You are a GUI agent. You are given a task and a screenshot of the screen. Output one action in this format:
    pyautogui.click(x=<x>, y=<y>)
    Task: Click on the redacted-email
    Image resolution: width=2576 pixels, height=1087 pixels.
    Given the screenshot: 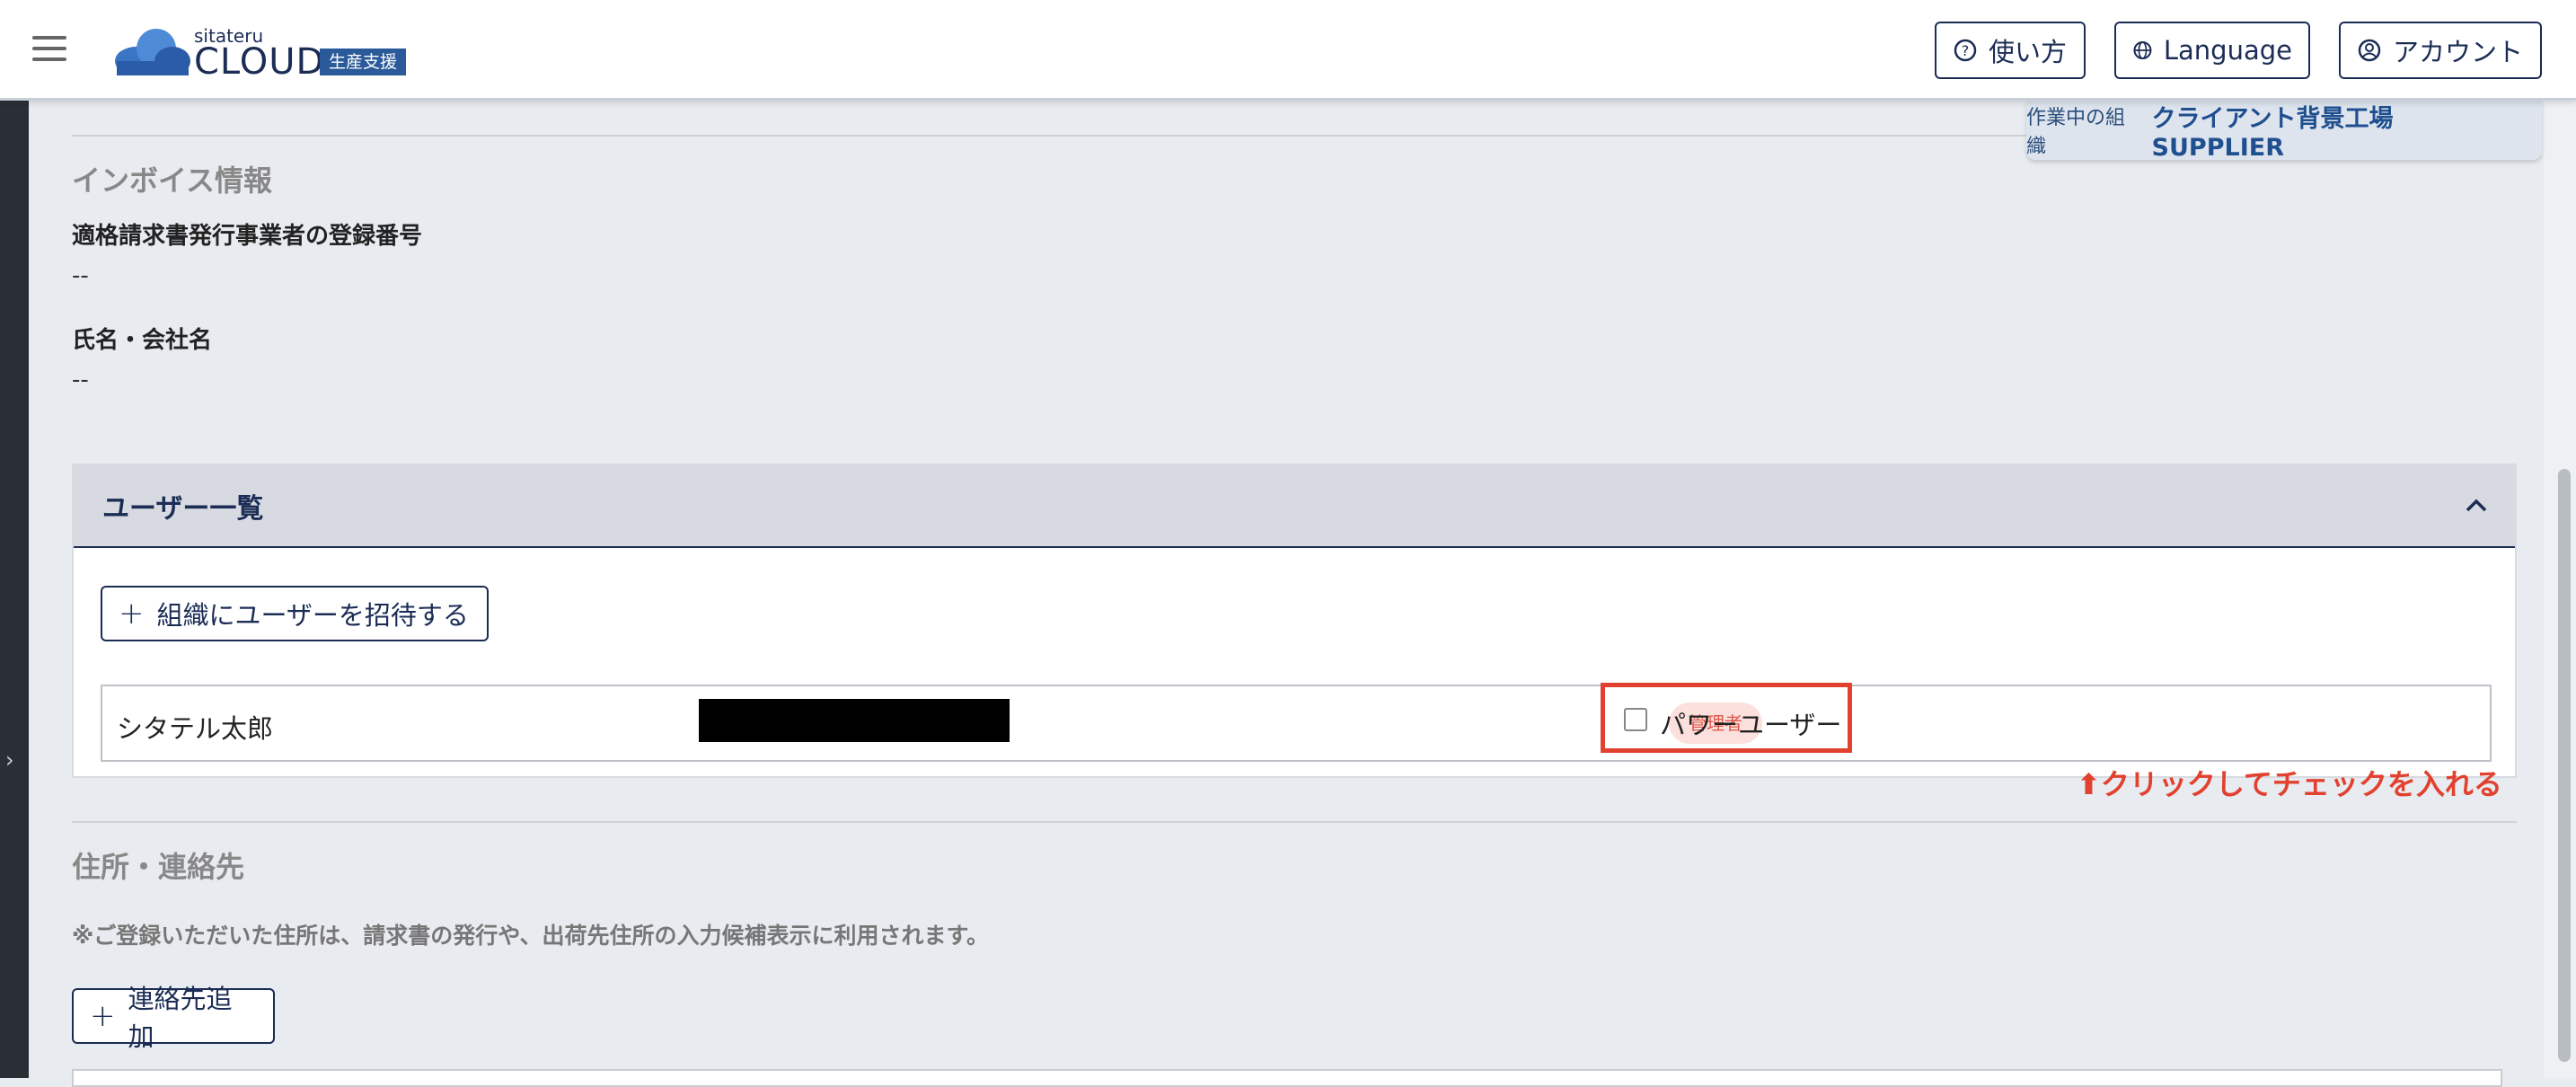 What is the action you would take?
    pyautogui.click(x=854, y=720)
    